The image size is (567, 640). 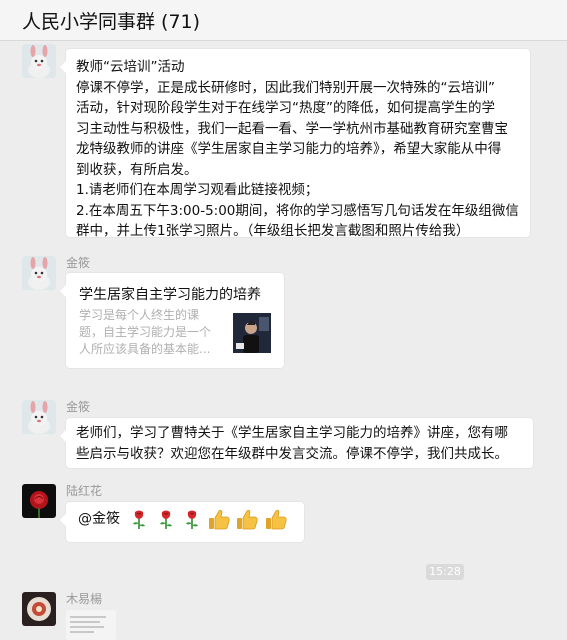 What do you see at coordinates (99, 519) in the screenshot?
I see `mention: @金筱` at bounding box center [99, 519].